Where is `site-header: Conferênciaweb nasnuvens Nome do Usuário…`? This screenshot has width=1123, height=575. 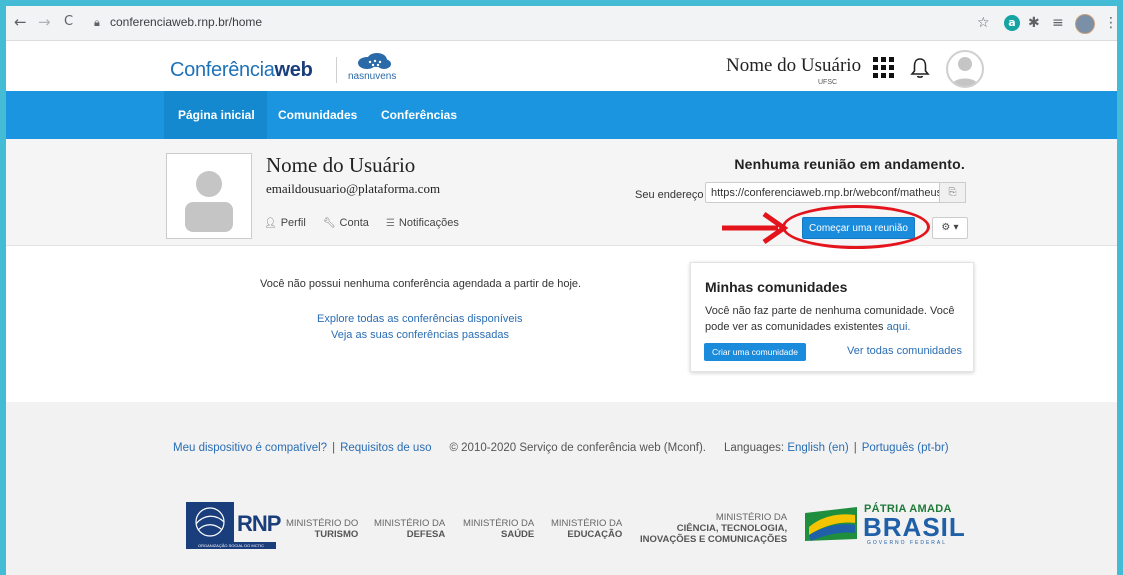 site-header: Conferênciaweb nasnuvens Nome do Usuário… is located at coordinates (561, 65).